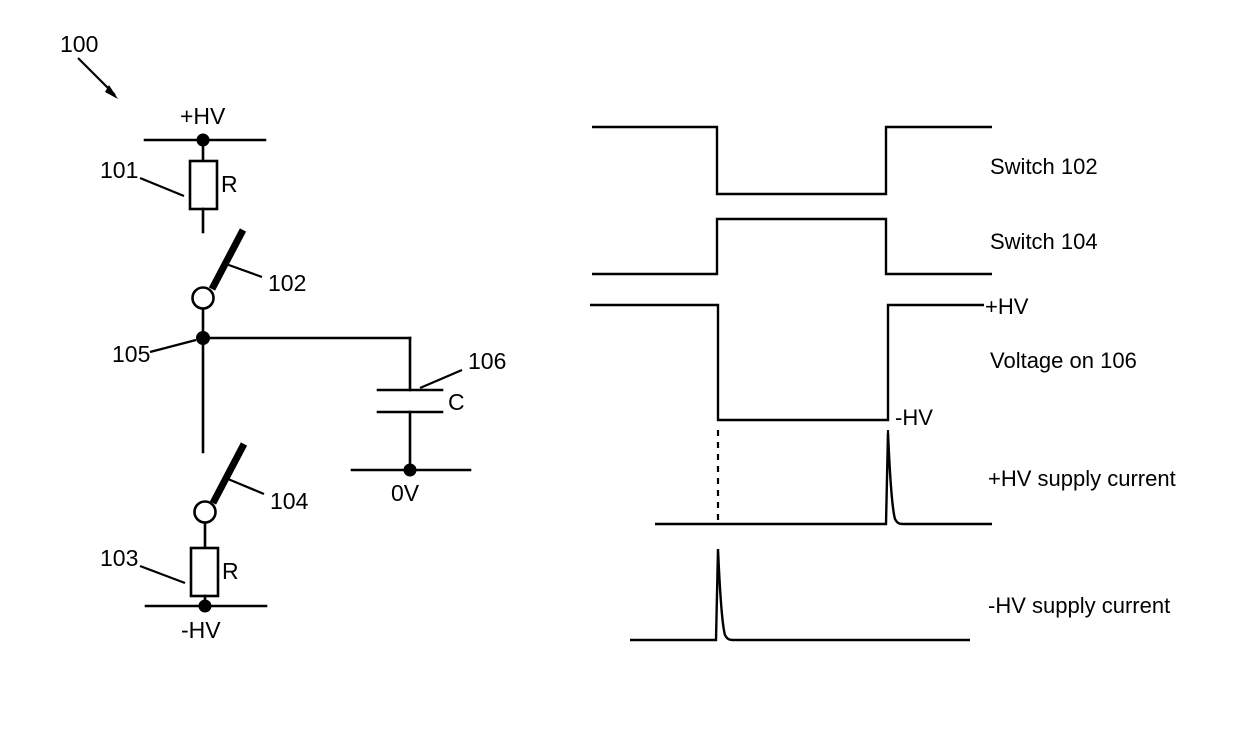  What do you see at coordinates (227, 259) in the screenshot?
I see `switch-102-blade` at bounding box center [227, 259].